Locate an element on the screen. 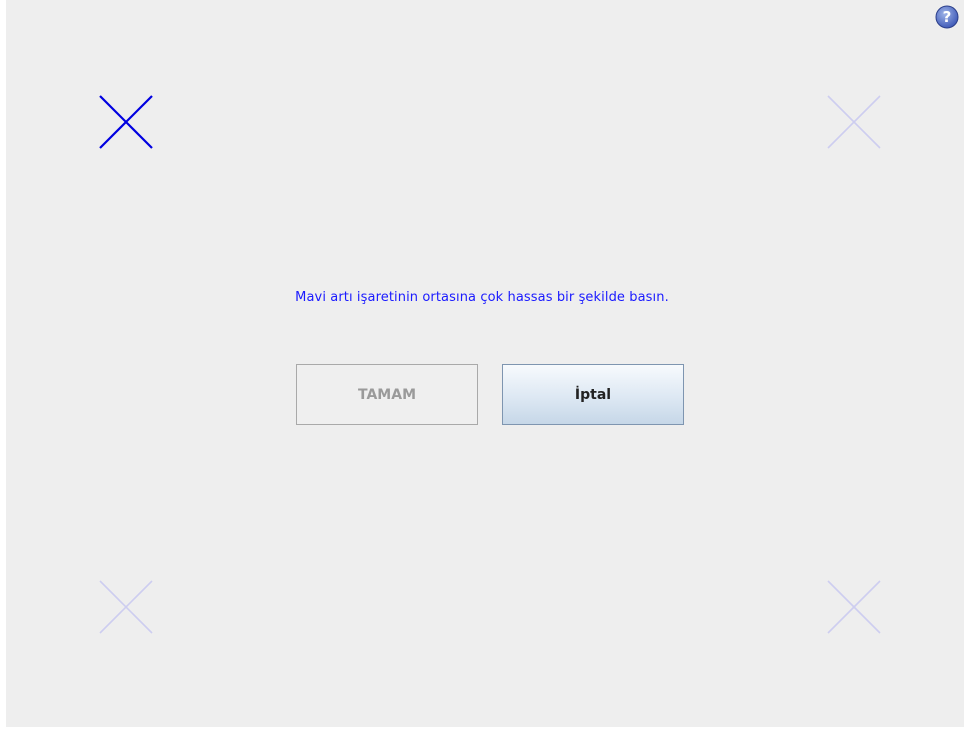  help-icon: ? is located at coordinates (947, 17).